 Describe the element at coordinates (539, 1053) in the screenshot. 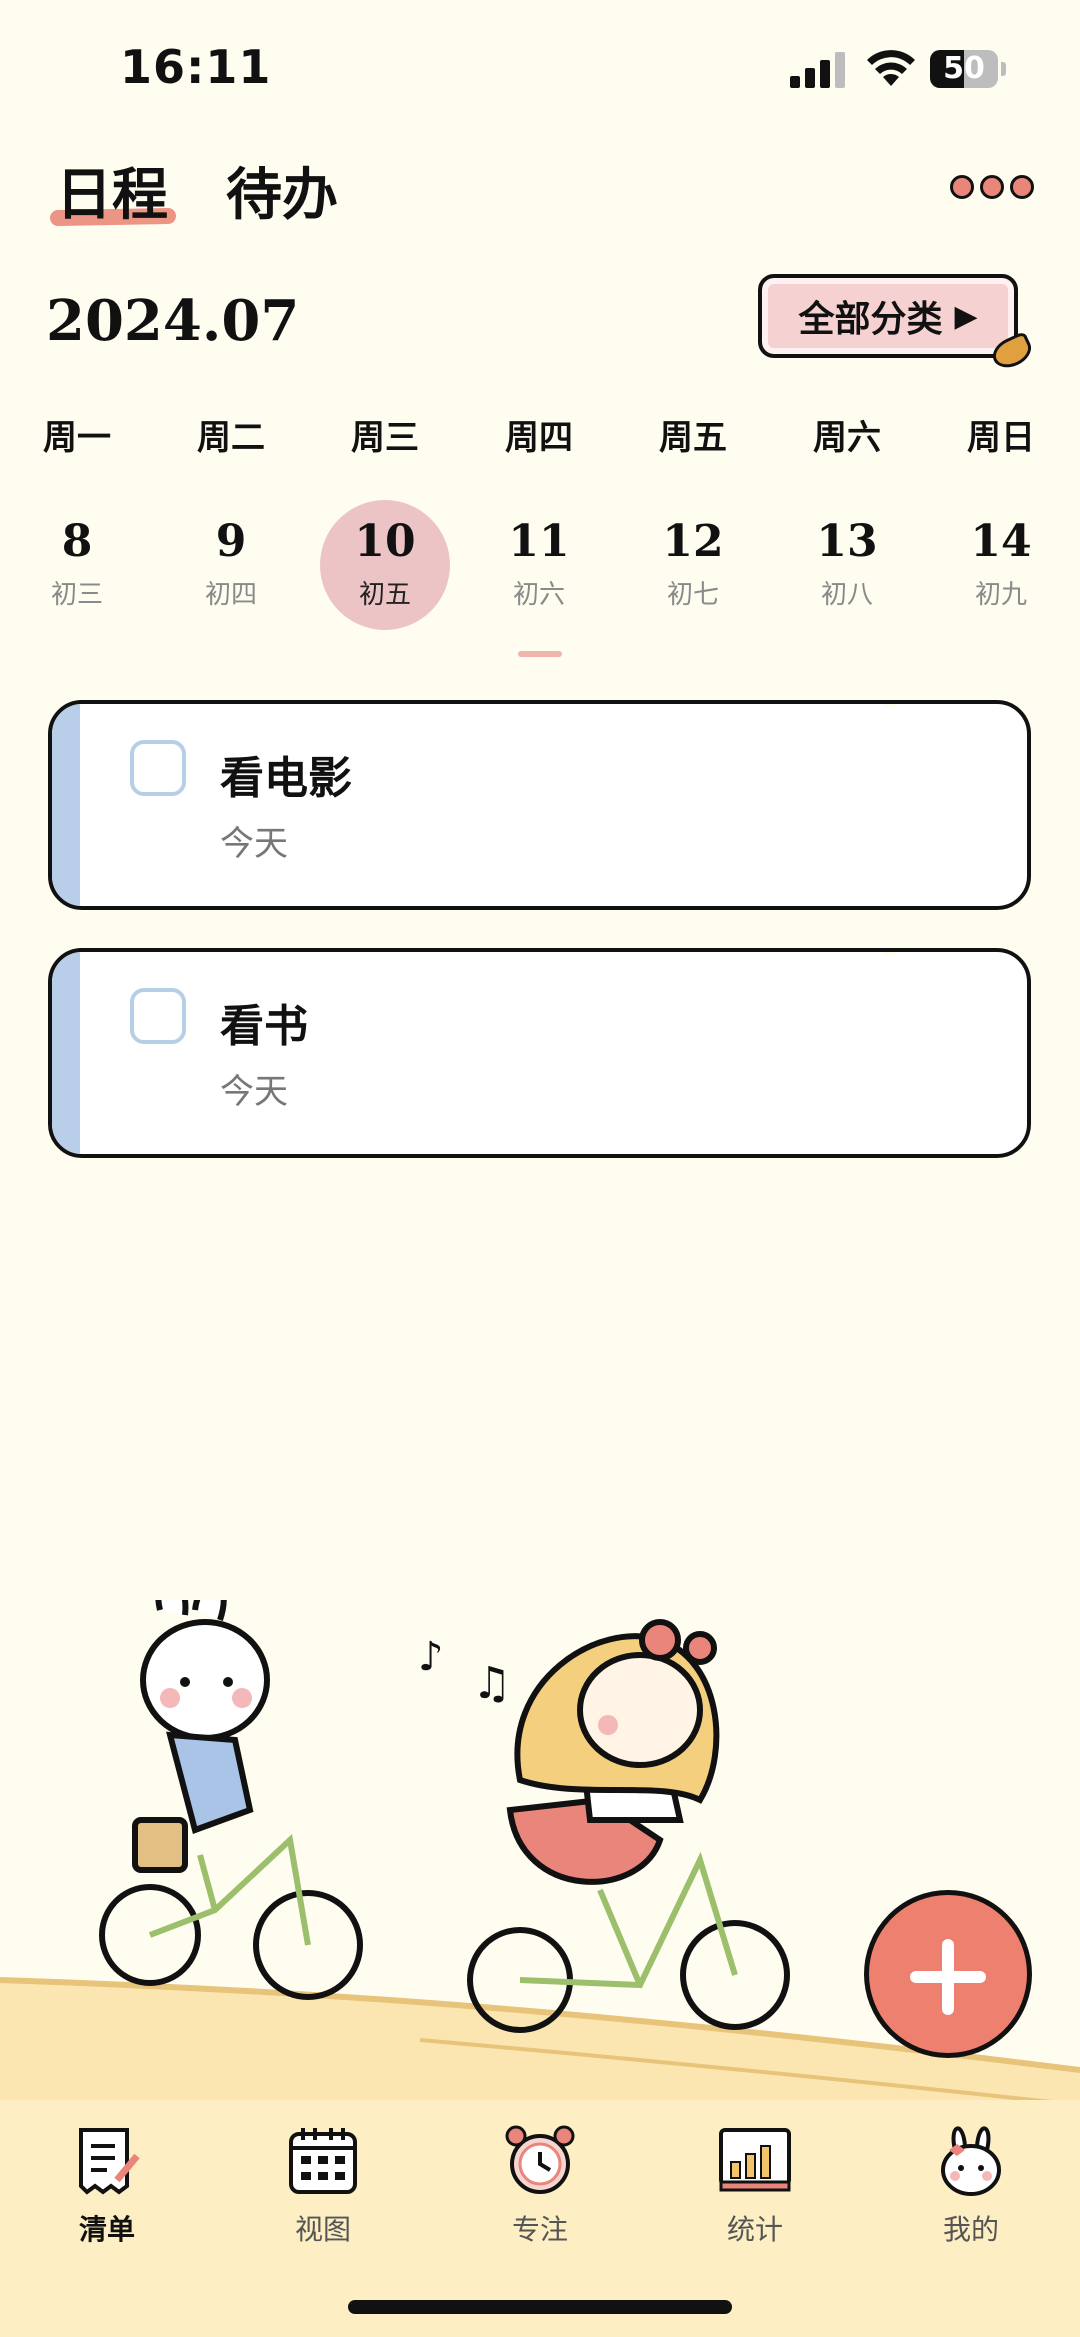

I see `task-card: 看书 今天` at that location.